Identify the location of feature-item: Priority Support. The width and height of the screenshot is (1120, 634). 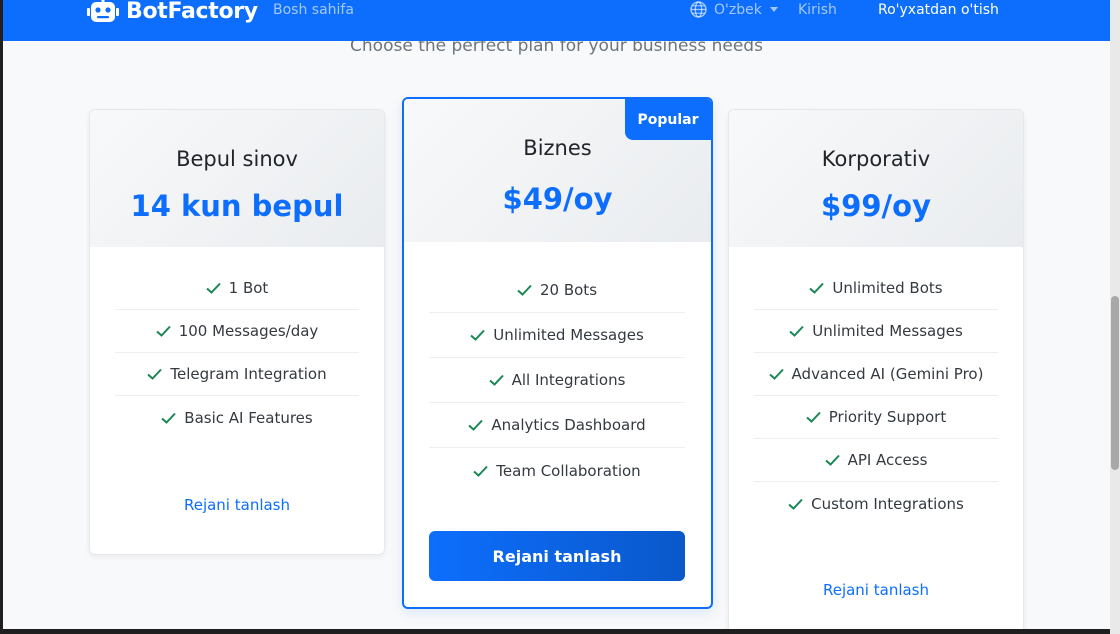
(876, 417).